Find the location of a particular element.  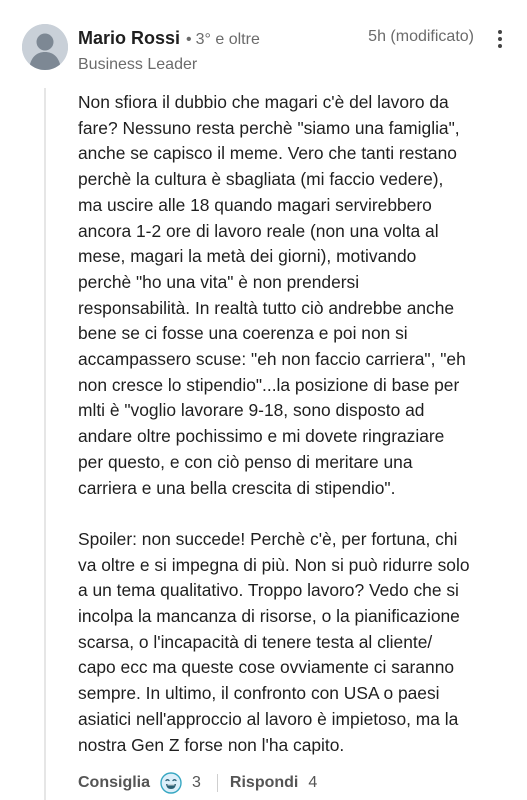

reaction-count: 3 is located at coordinates (196, 782).